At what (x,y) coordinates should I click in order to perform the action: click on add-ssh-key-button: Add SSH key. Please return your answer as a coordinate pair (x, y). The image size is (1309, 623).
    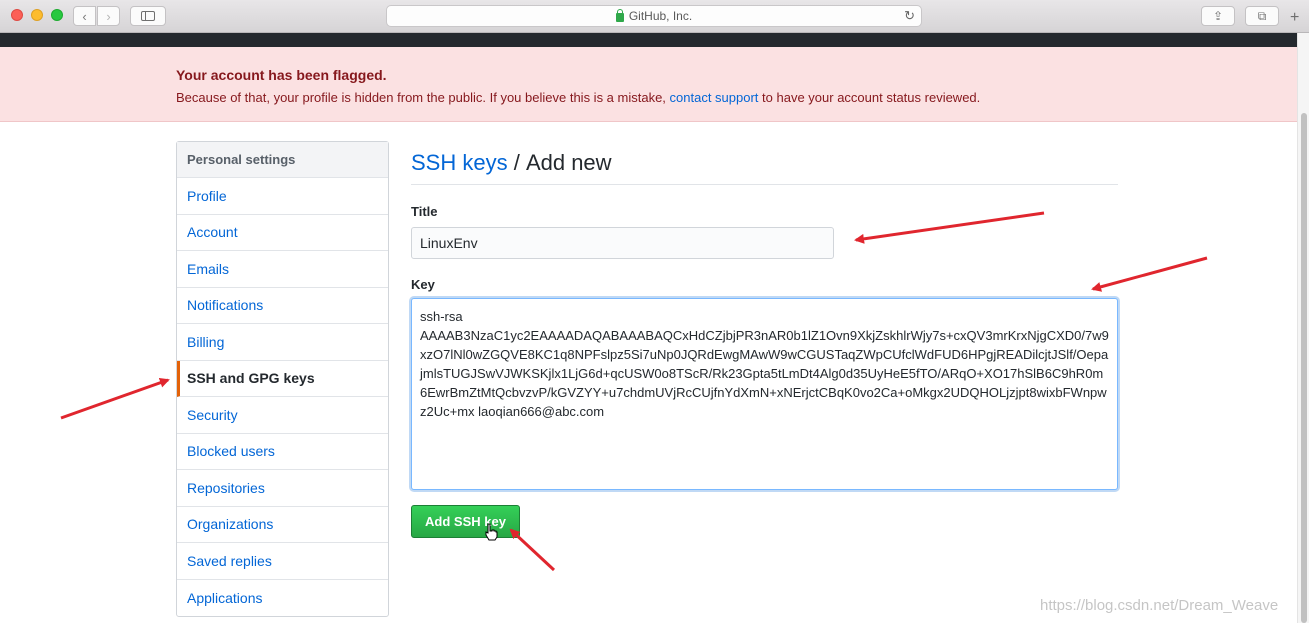
    Looking at the image, I should click on (465, 521).